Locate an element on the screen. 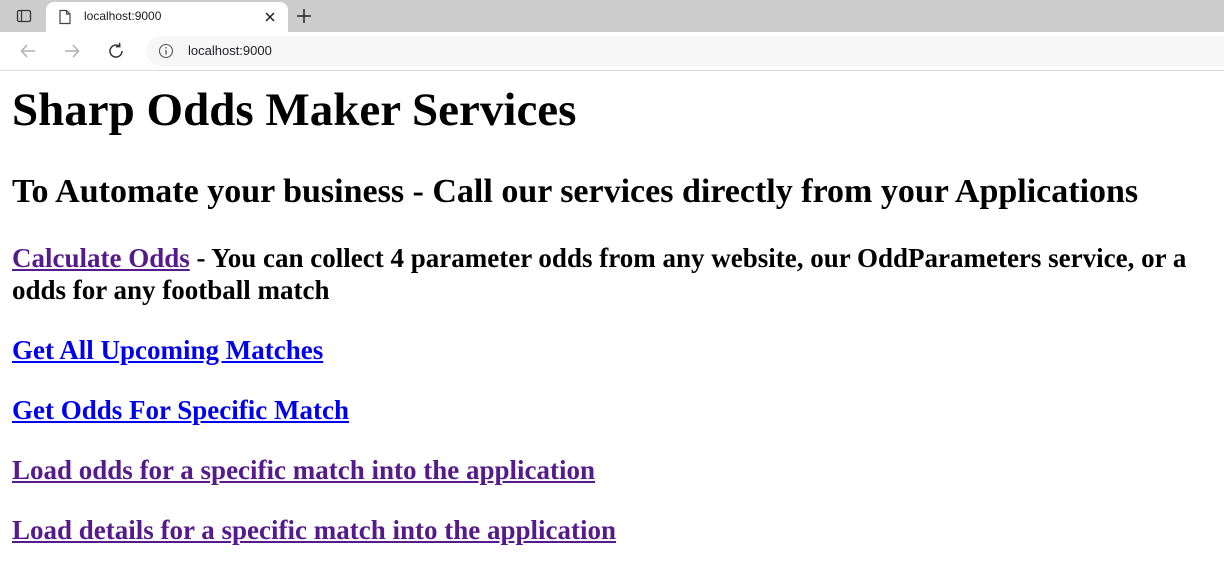 Image resolution: width=1224 pixels, height=563 pixels. get-odds-for-specific-match-link: Get Odds For Specific Match is located at coordinates (180, 410).